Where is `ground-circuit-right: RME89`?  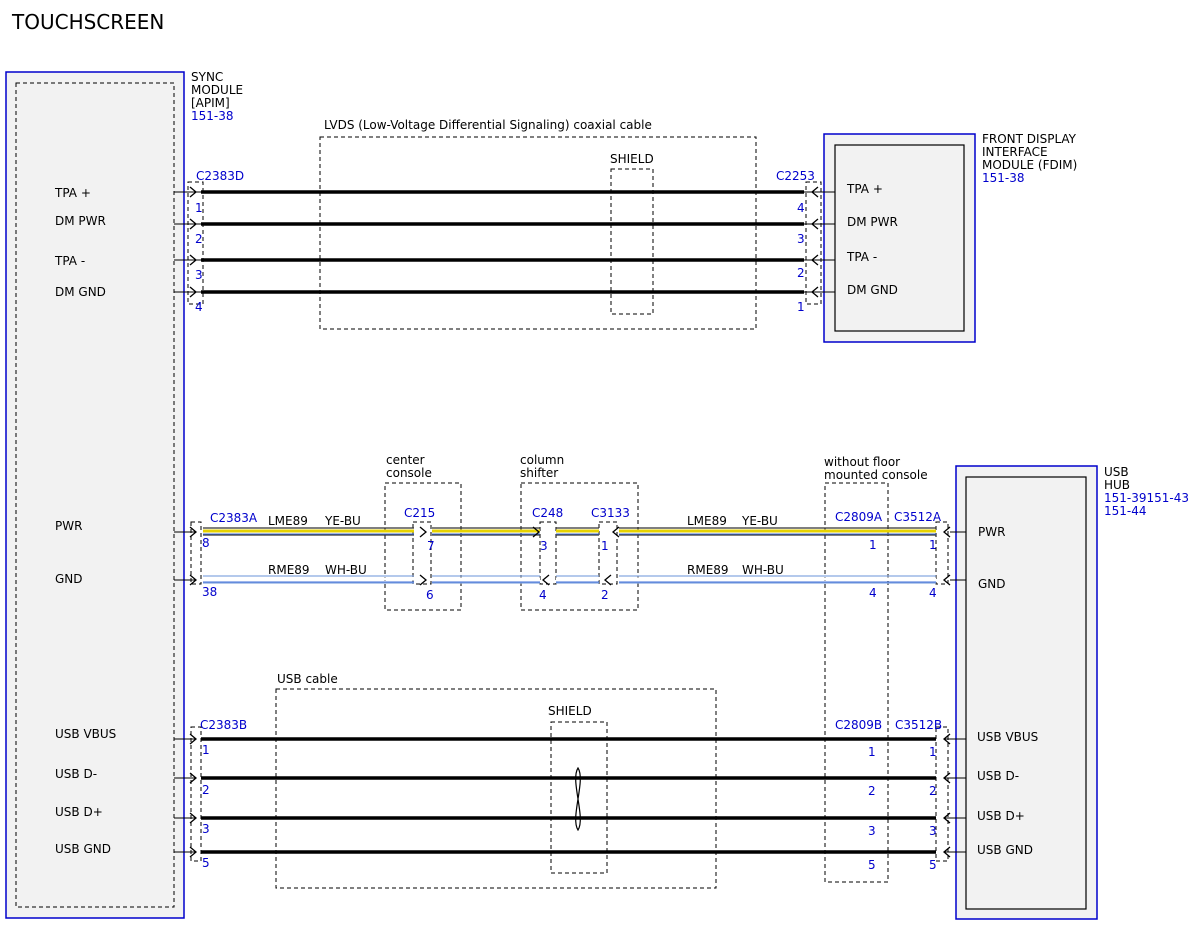 ground-circuit-right: RME89 is located at coordinates (708, 570).